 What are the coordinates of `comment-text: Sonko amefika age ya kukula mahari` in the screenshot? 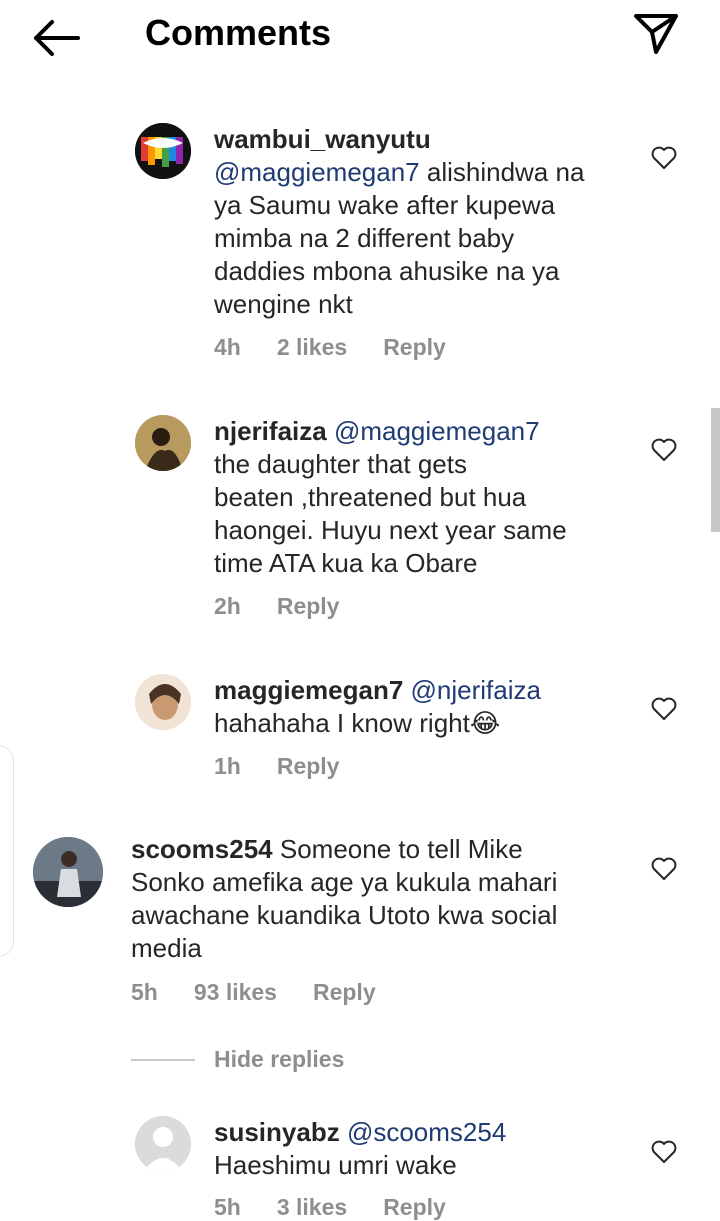 It's located at (344, 882).